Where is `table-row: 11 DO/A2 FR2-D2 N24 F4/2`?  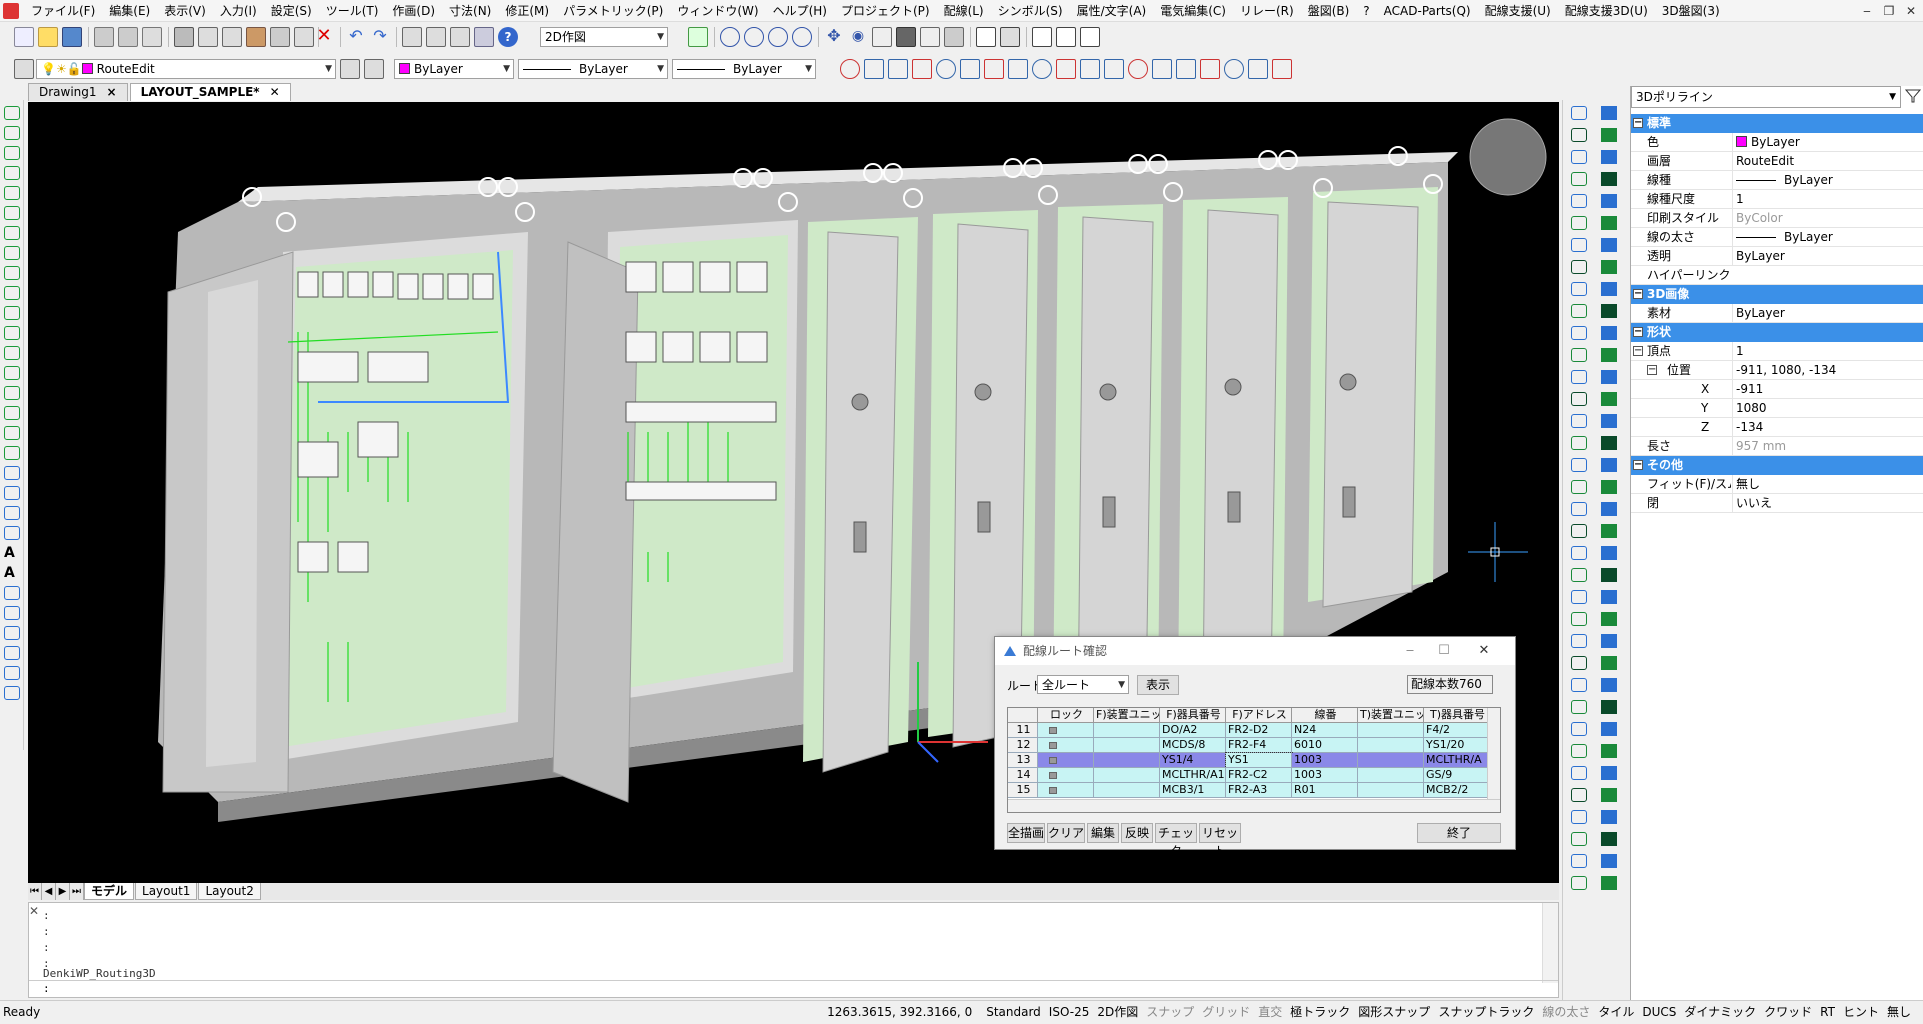
table-row: 11 DO/A2 FR2-D2 N24 F4/2 is located at coordinates (1254, 730).